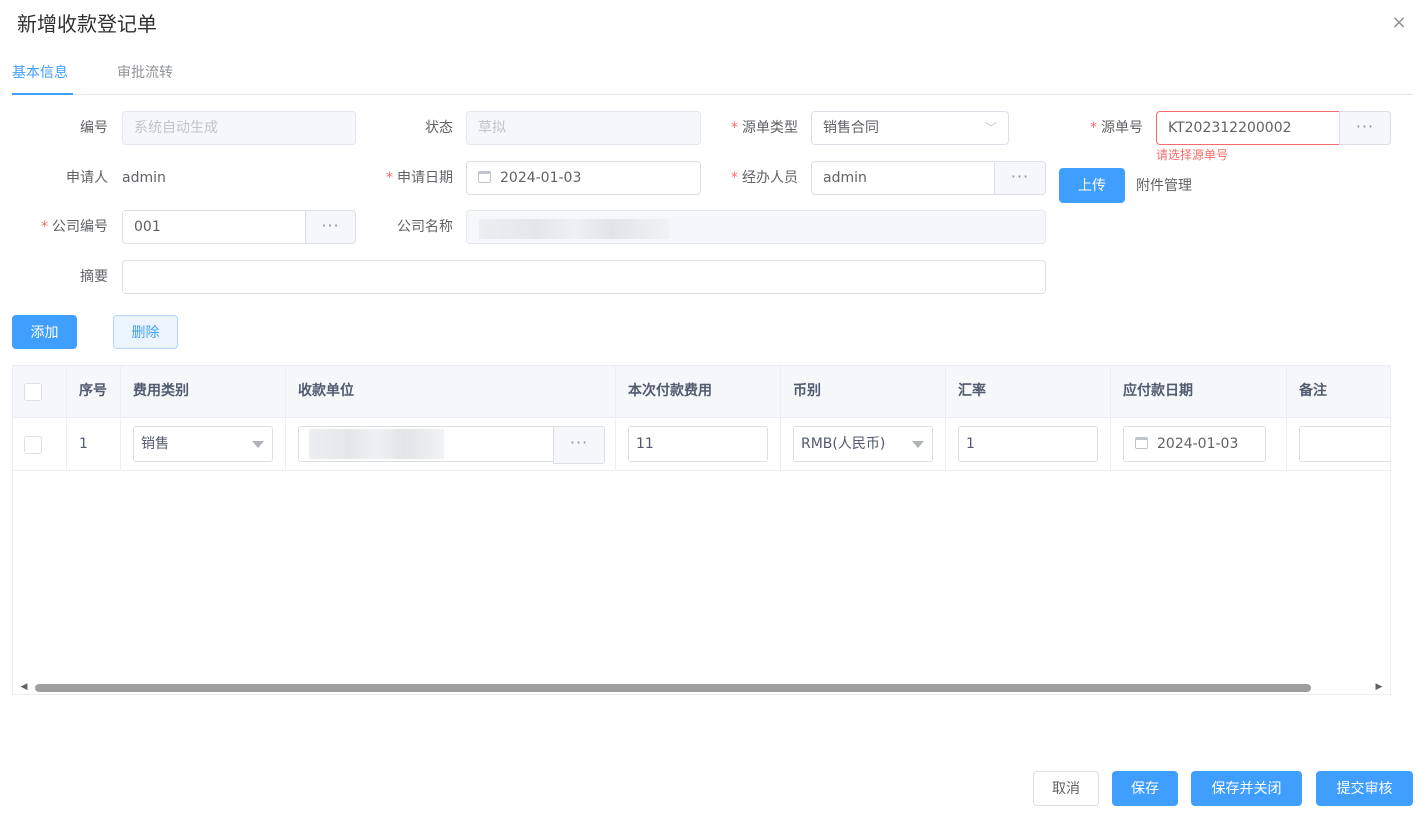  Describe the element at coordinates (87, 178) in the screenshot. I see `applicant-label: 申请人` at that location.